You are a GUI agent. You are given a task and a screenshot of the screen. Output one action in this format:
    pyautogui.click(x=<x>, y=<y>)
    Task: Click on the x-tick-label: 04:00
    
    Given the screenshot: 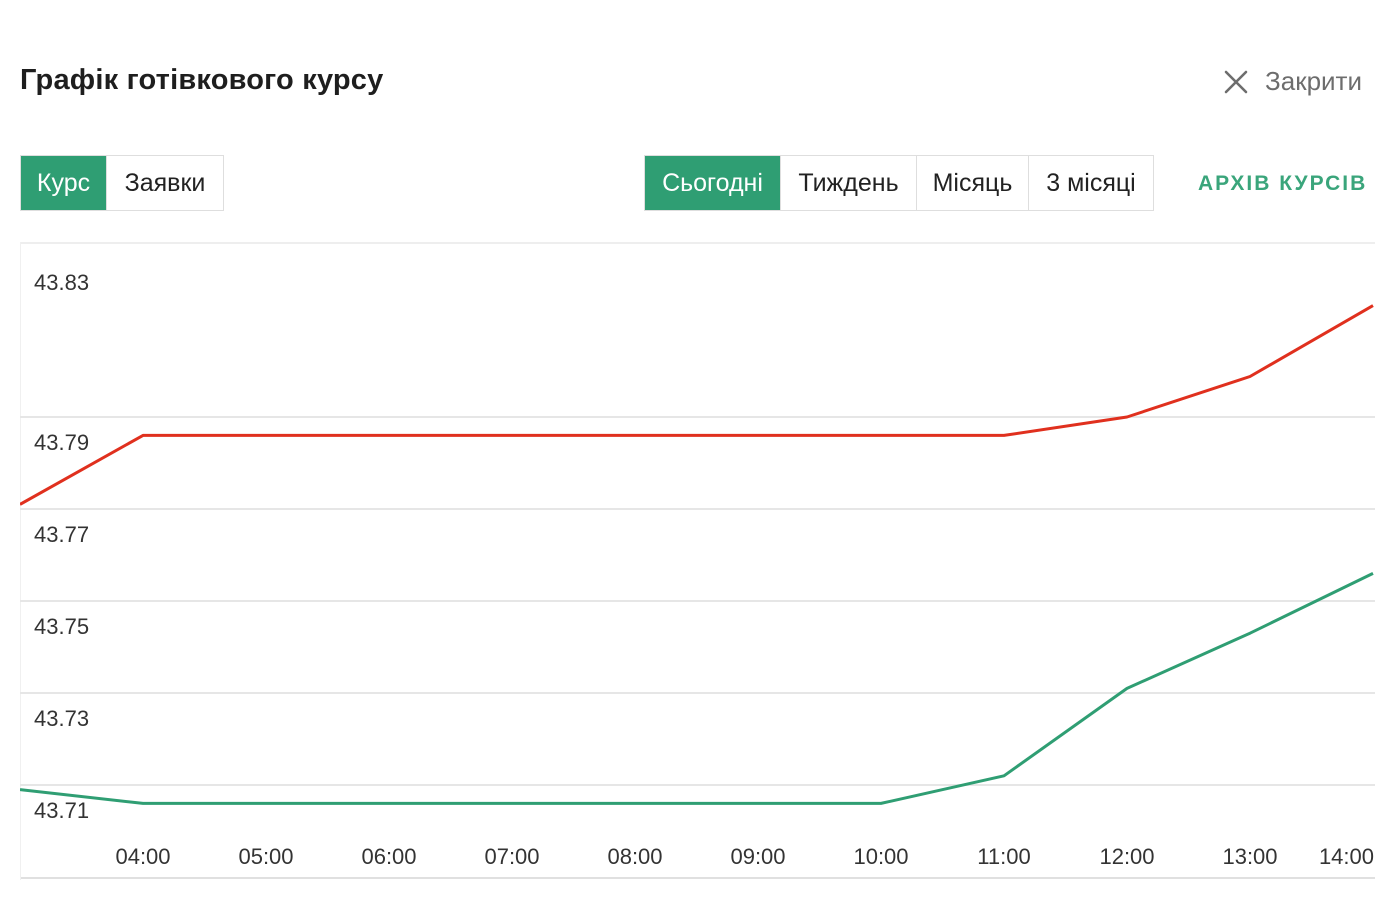 What is the action you would take?
    pyautogui.click(x=142, y=856)
    